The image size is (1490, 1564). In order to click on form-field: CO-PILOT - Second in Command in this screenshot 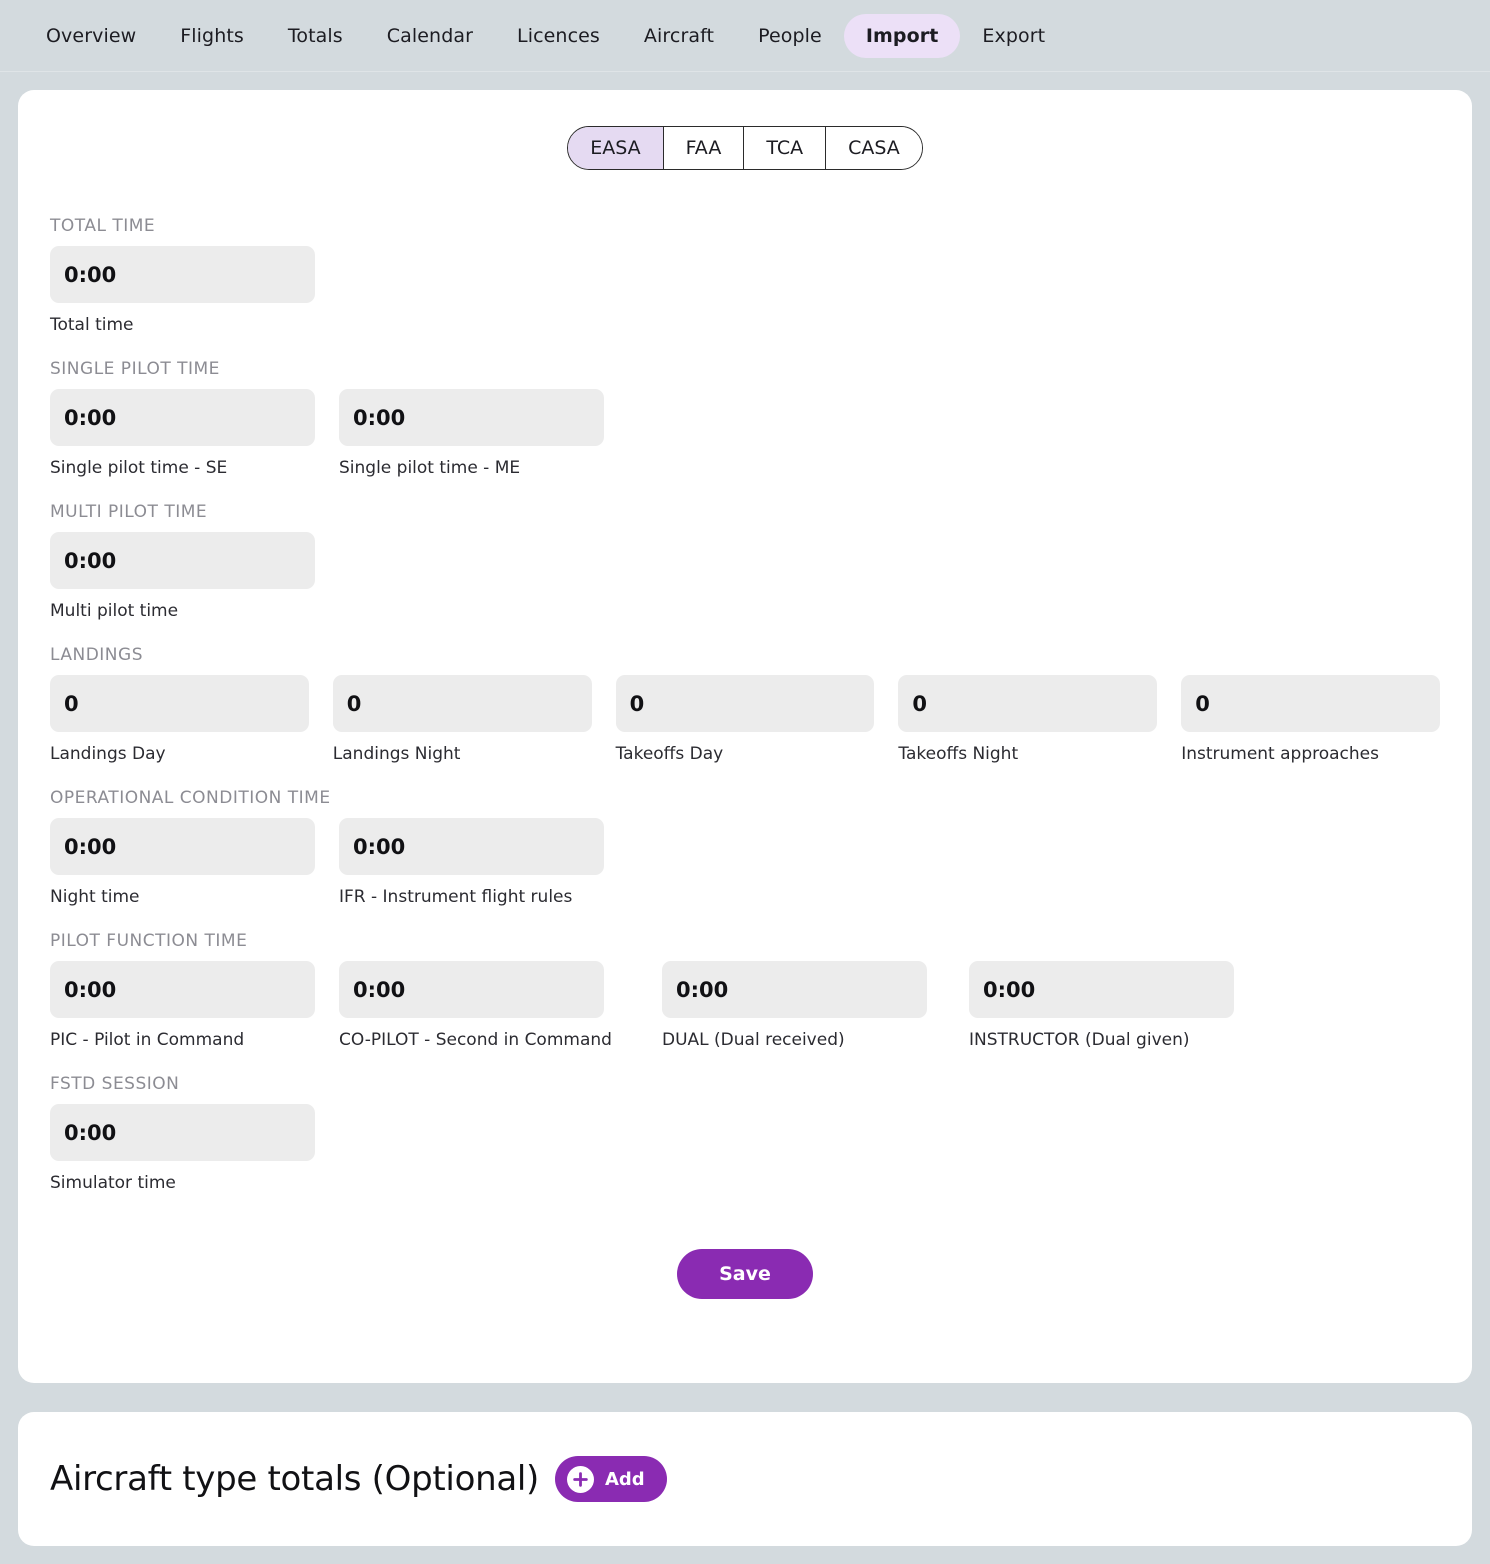, I will do `click(475, 1005)`.